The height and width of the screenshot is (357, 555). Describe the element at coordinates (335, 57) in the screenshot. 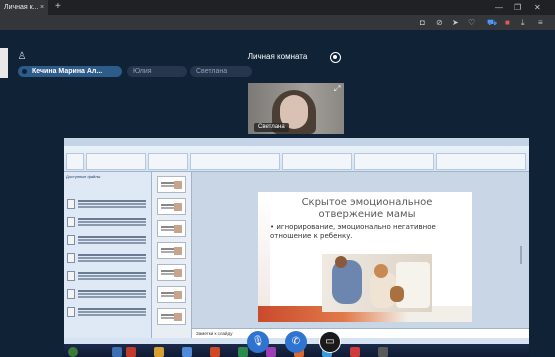

I see `eye-icon` at that location.